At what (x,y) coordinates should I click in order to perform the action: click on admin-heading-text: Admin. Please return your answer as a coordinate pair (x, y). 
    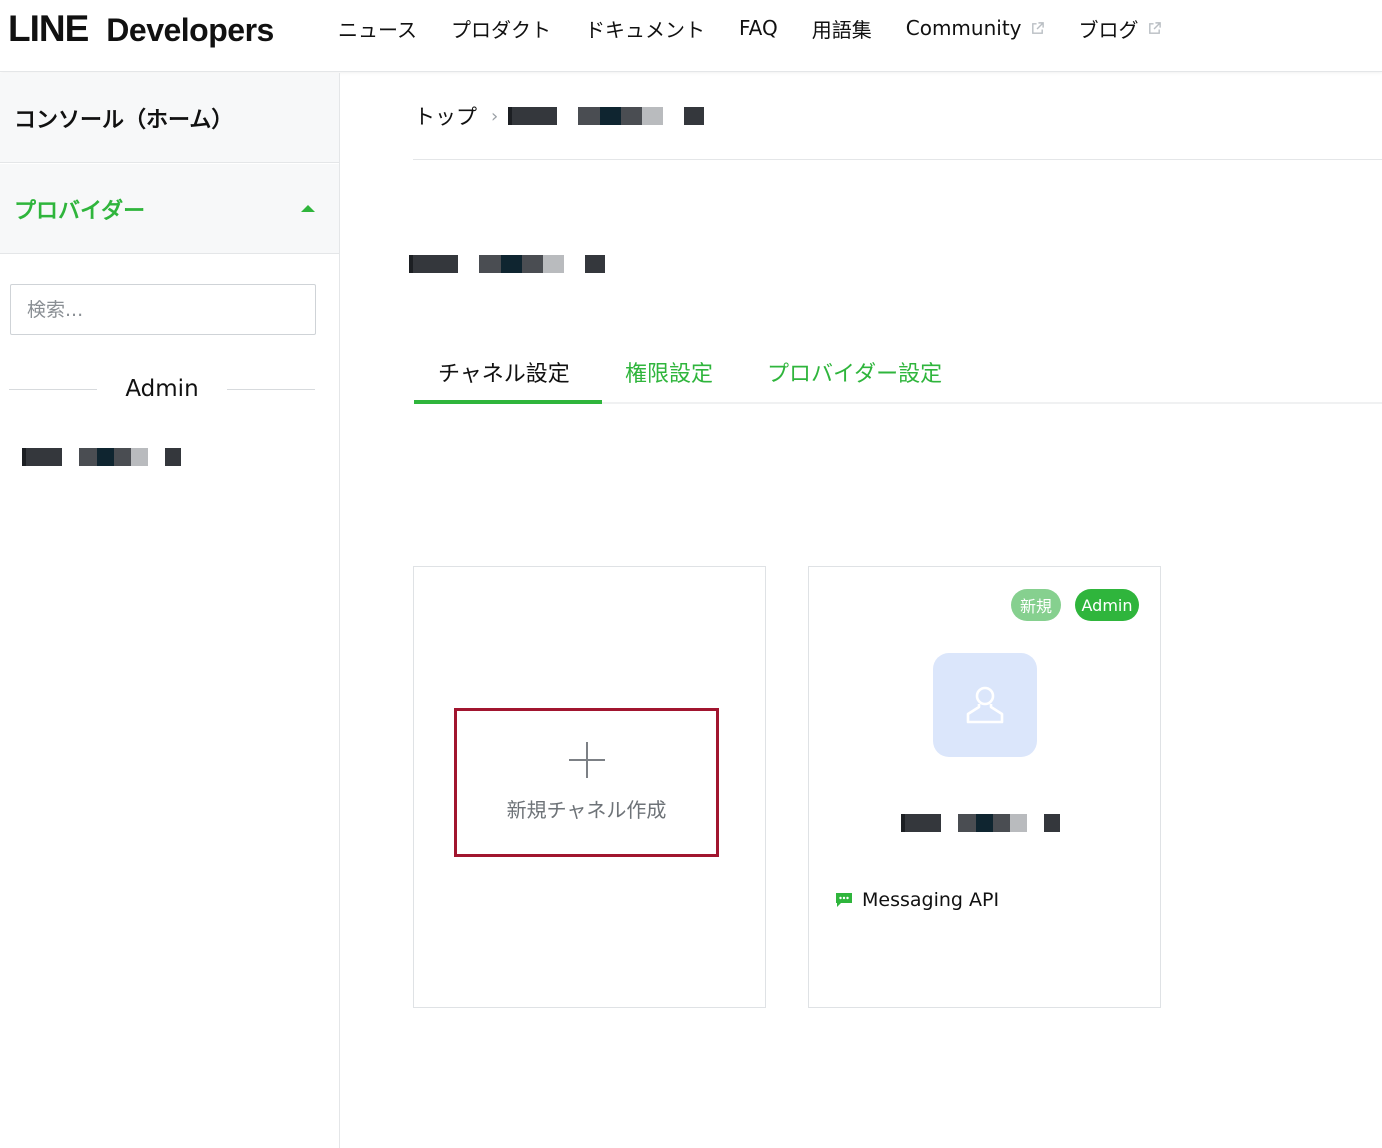
    Looking at the image, I should click on (162, 389).